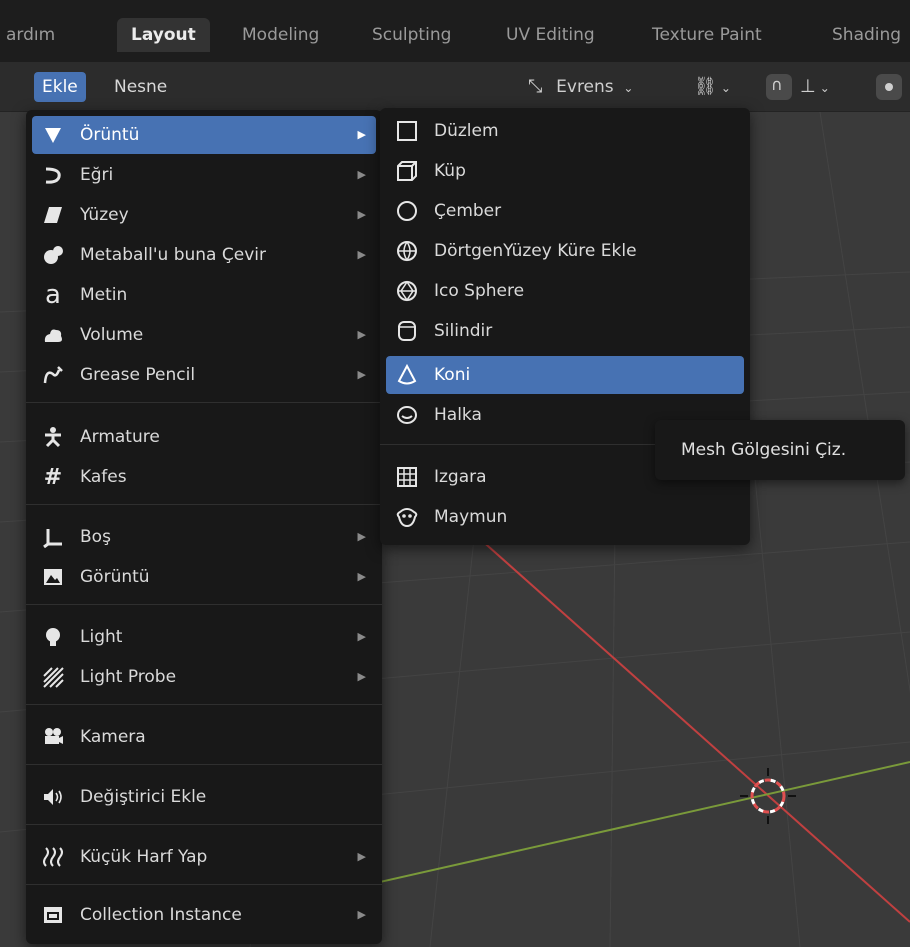 The image size is (910, 947). What do you see at coordinates (565, 375) in the screenshot?
I see `submenu-item-cone: Koni` at bounding box center [565, 375].